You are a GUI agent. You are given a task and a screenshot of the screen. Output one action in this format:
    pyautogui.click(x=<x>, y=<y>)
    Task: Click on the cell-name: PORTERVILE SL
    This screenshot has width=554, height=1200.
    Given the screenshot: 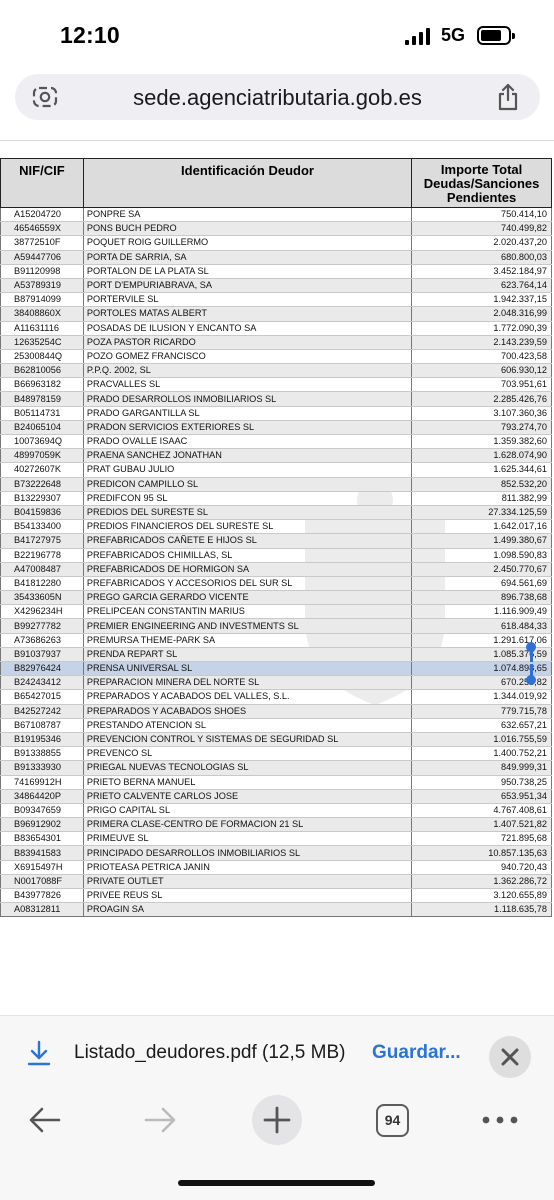 What is the action you would take?
    pyautogui.click(x=248, y=300)
    